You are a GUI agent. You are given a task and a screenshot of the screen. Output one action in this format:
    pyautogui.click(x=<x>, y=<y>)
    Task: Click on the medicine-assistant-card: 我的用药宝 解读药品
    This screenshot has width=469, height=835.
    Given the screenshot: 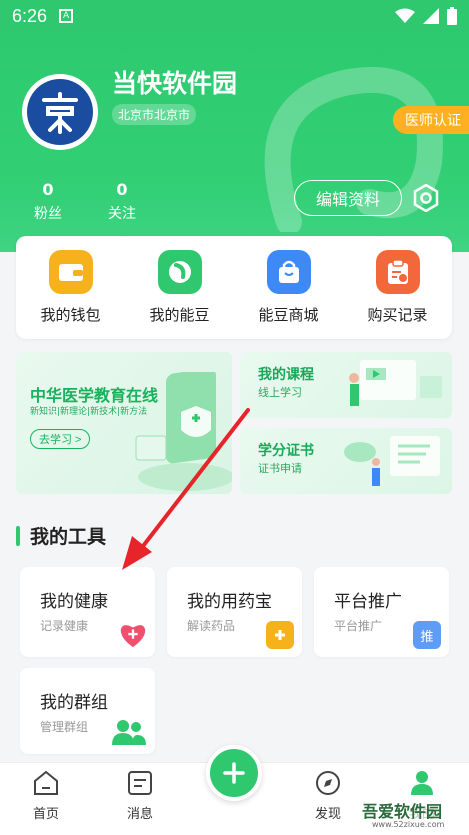 What is the action you would take?
    pyautogui.click(x=234, y=612)
    